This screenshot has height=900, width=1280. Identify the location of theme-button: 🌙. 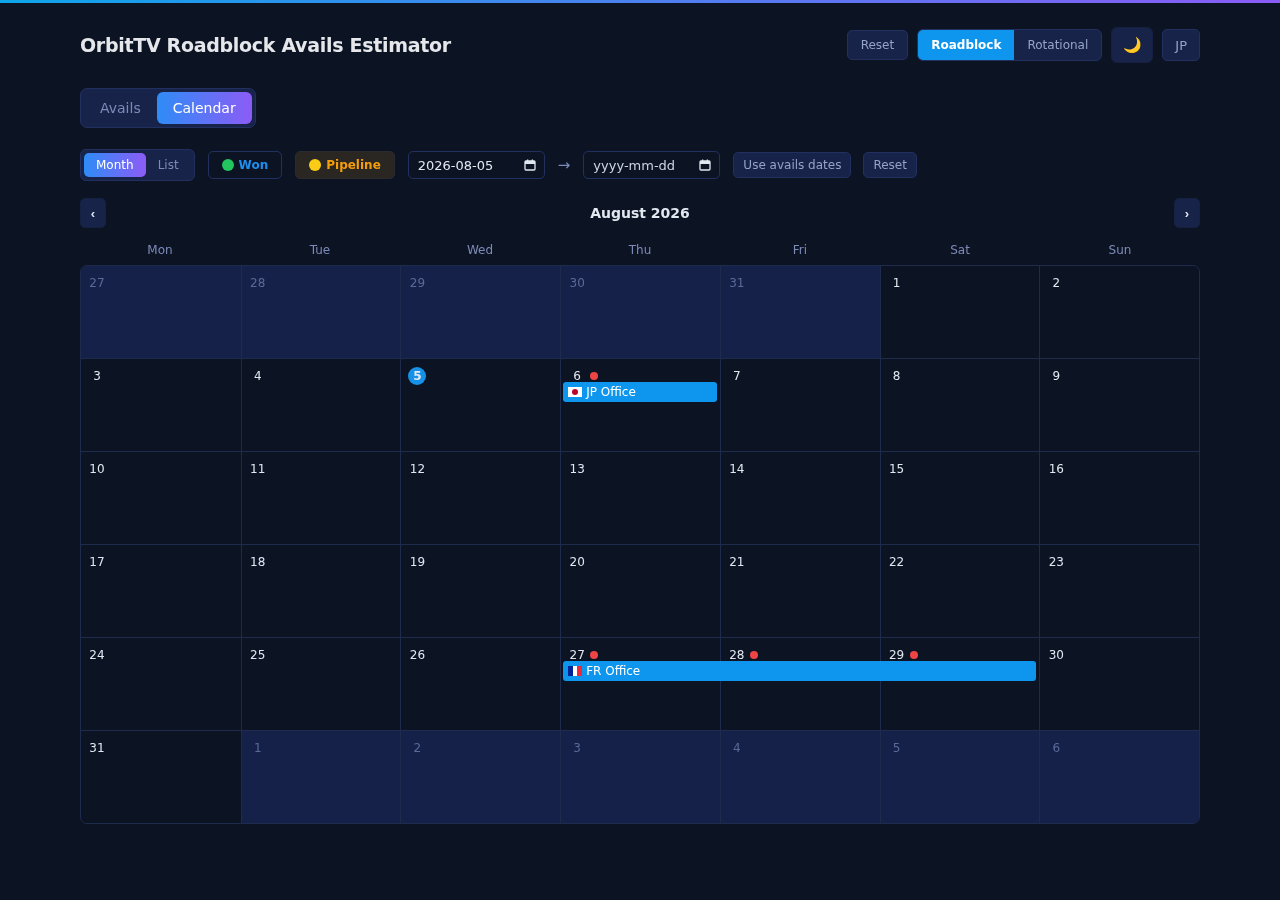
(1132, 45).